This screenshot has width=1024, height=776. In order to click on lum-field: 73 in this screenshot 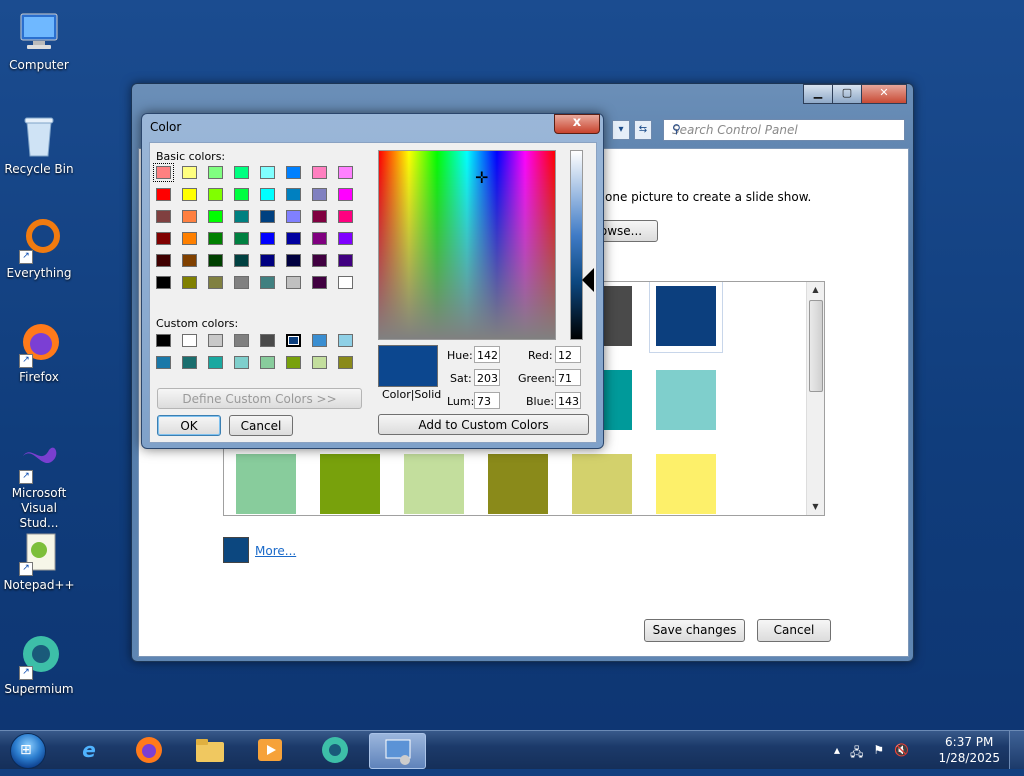, I will do `click(487, 400)`.